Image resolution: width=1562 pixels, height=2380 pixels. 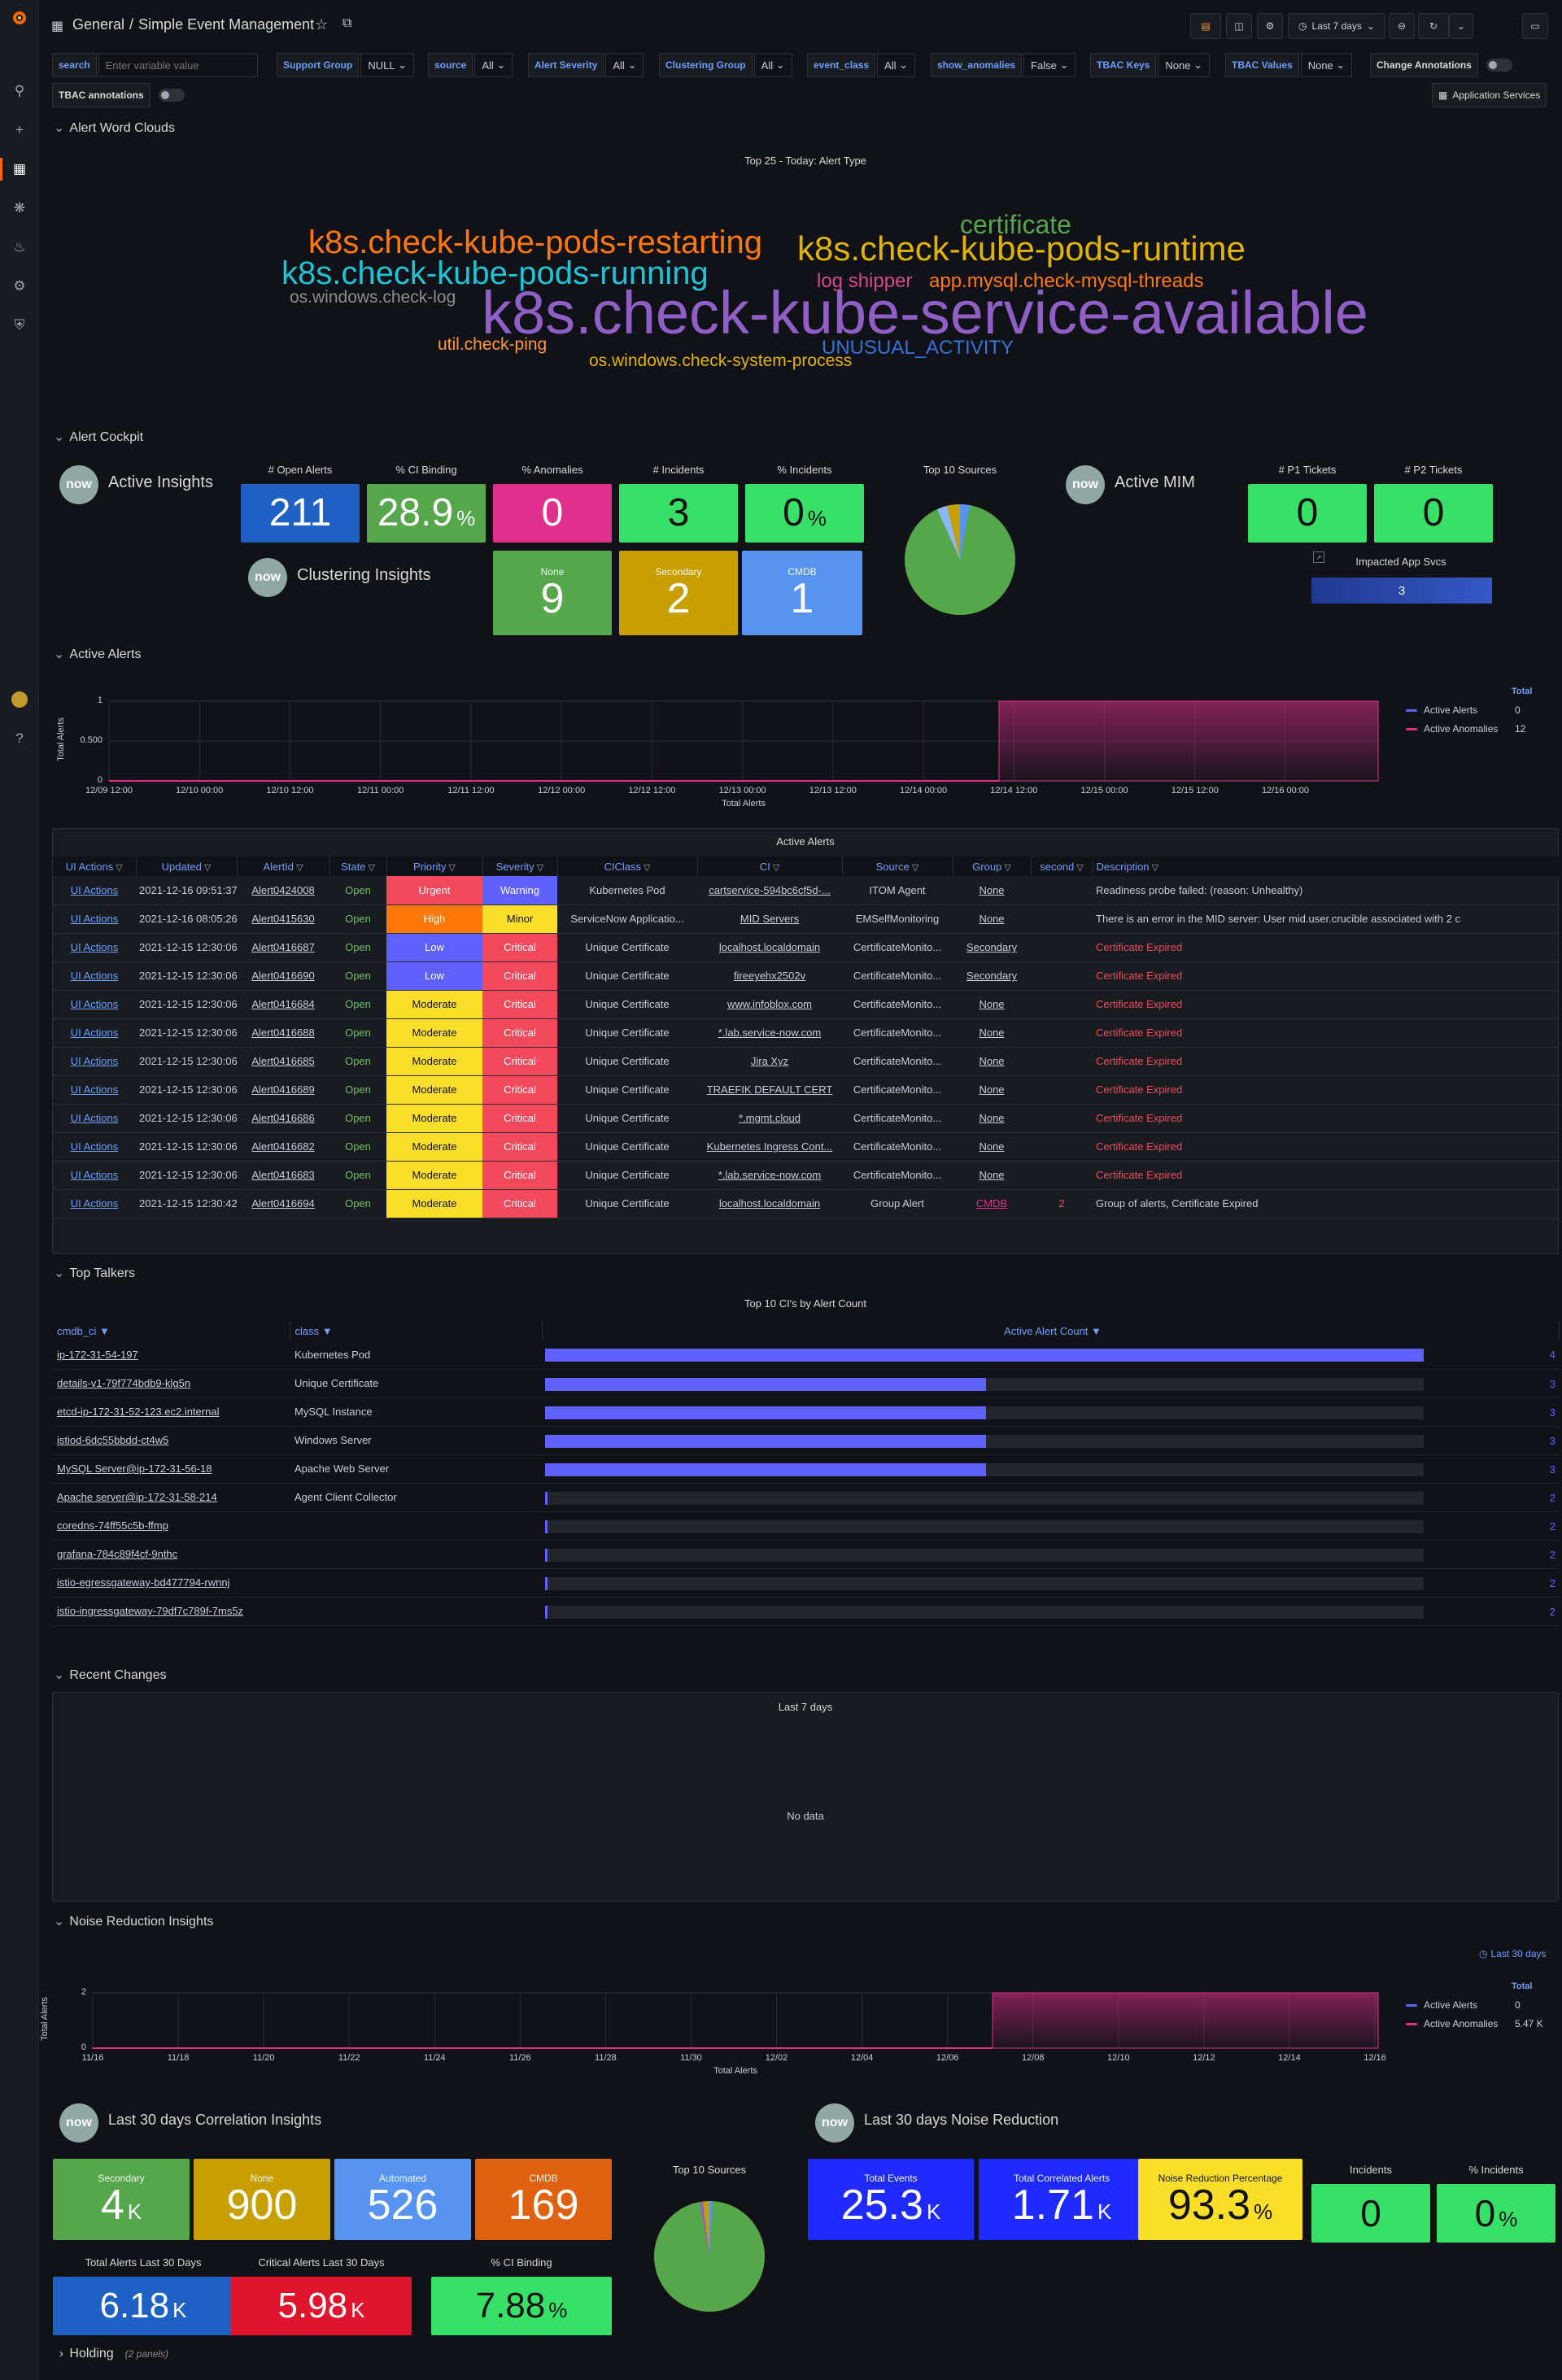 I want to click on ci-link: grafana-784c89f4cf-9nthc, so click(x=117, y=1554).